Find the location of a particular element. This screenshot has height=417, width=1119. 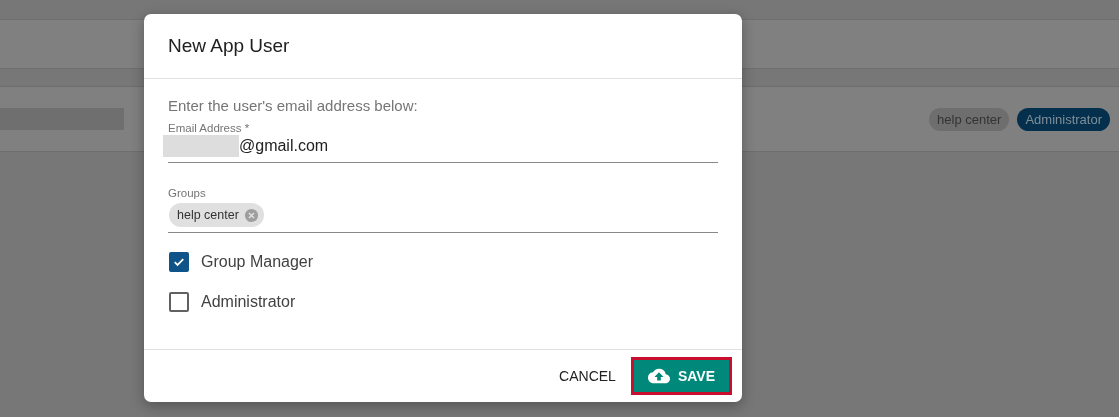

field-label: Groups is located at coordinates (187, 193).